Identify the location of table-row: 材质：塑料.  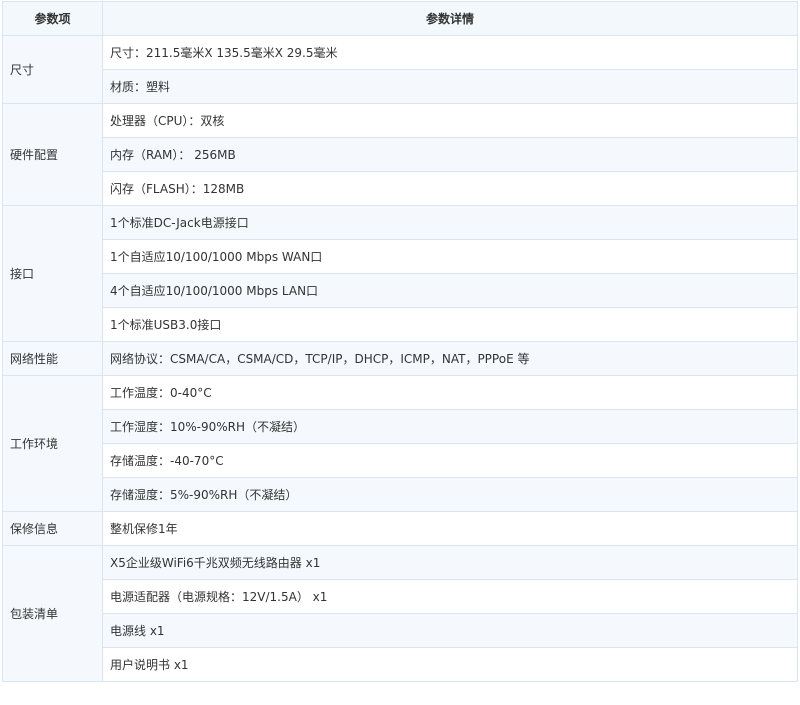
(400, 86).